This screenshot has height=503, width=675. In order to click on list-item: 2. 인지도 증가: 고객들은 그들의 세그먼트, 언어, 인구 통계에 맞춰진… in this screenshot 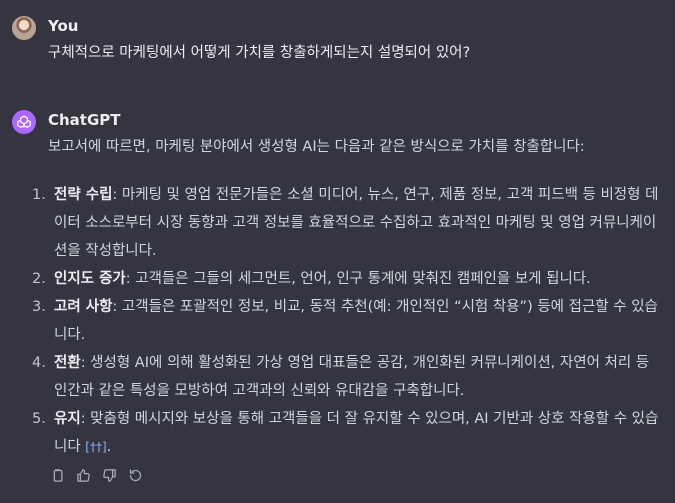, I will do `click(338, 279)`.